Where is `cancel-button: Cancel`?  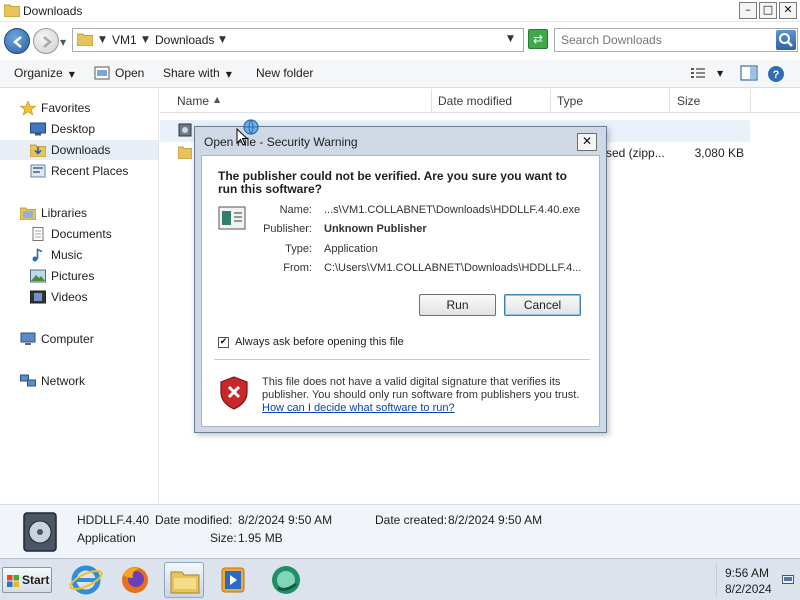
cancel-button: Cancel is located at coordinates (542, 305).